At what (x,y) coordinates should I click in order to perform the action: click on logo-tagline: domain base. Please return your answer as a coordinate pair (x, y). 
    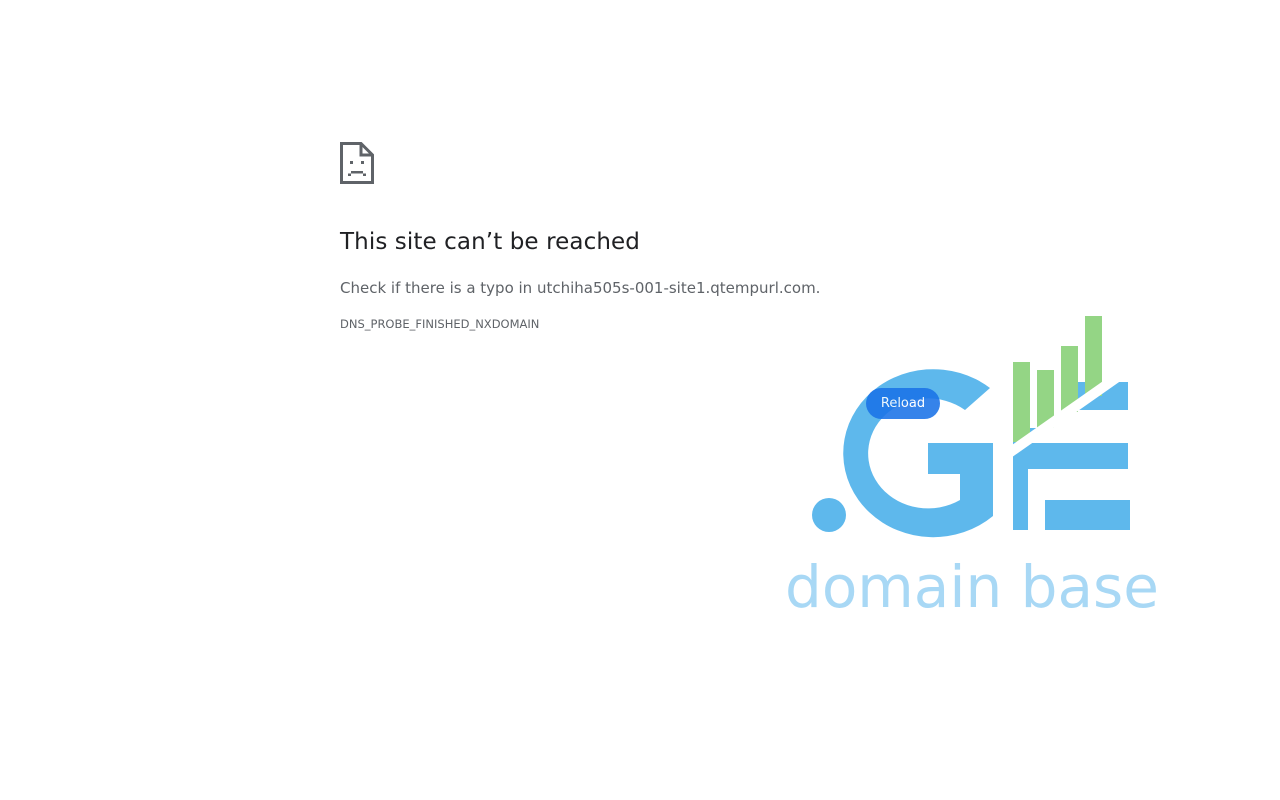
    Looking at the image, I should click on (972, 587).